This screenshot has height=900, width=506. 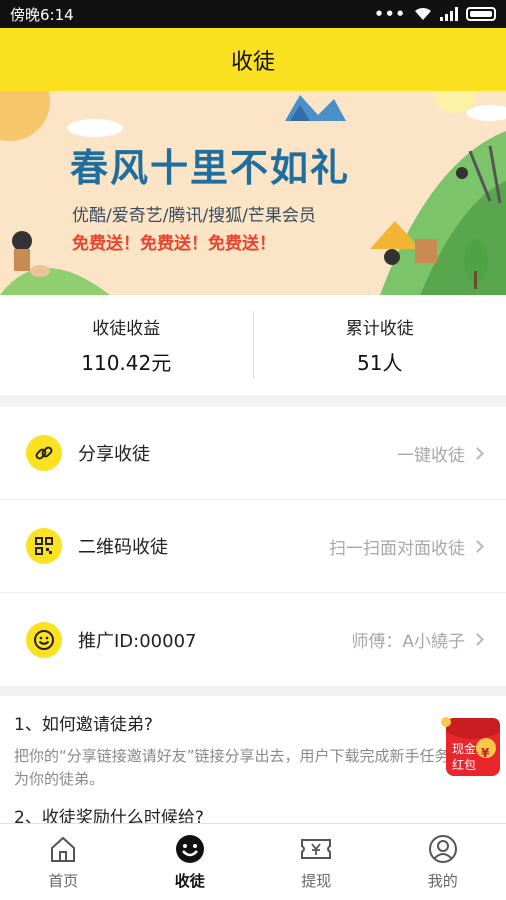 What do you see at coordinates (380, 345) in the screenshot?
I see `stat-total-apprentices: 累计收徒 51人` at bounding box center [380, 345].